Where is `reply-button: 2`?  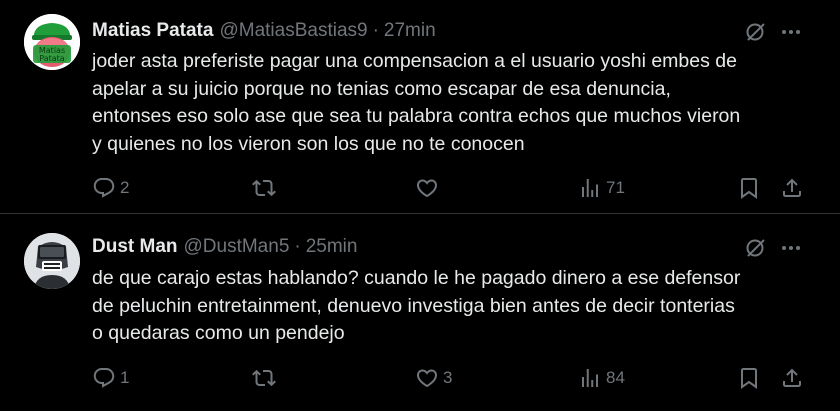
reply-button: 2 is located at coordinates (110, 188).